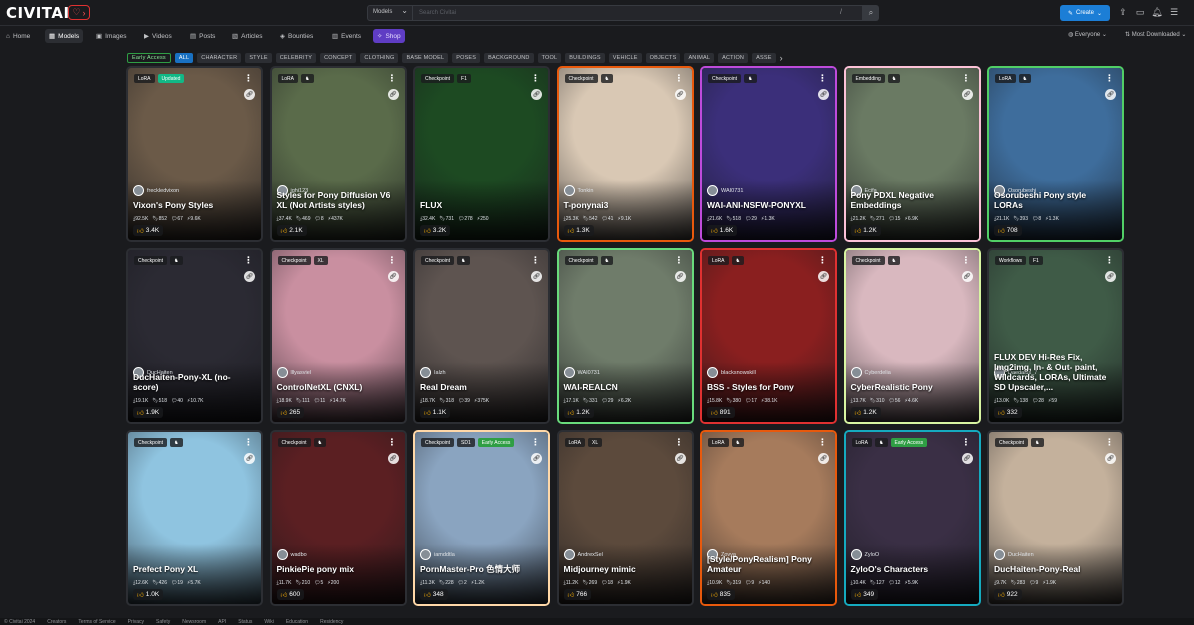 Image resolution: width=1194 pixels, height=625 pixels. Describe the element at coordinates (1055, 200) in the screenshot. I see `model-title: Osorubeshi Pony style LORAs` at that location.